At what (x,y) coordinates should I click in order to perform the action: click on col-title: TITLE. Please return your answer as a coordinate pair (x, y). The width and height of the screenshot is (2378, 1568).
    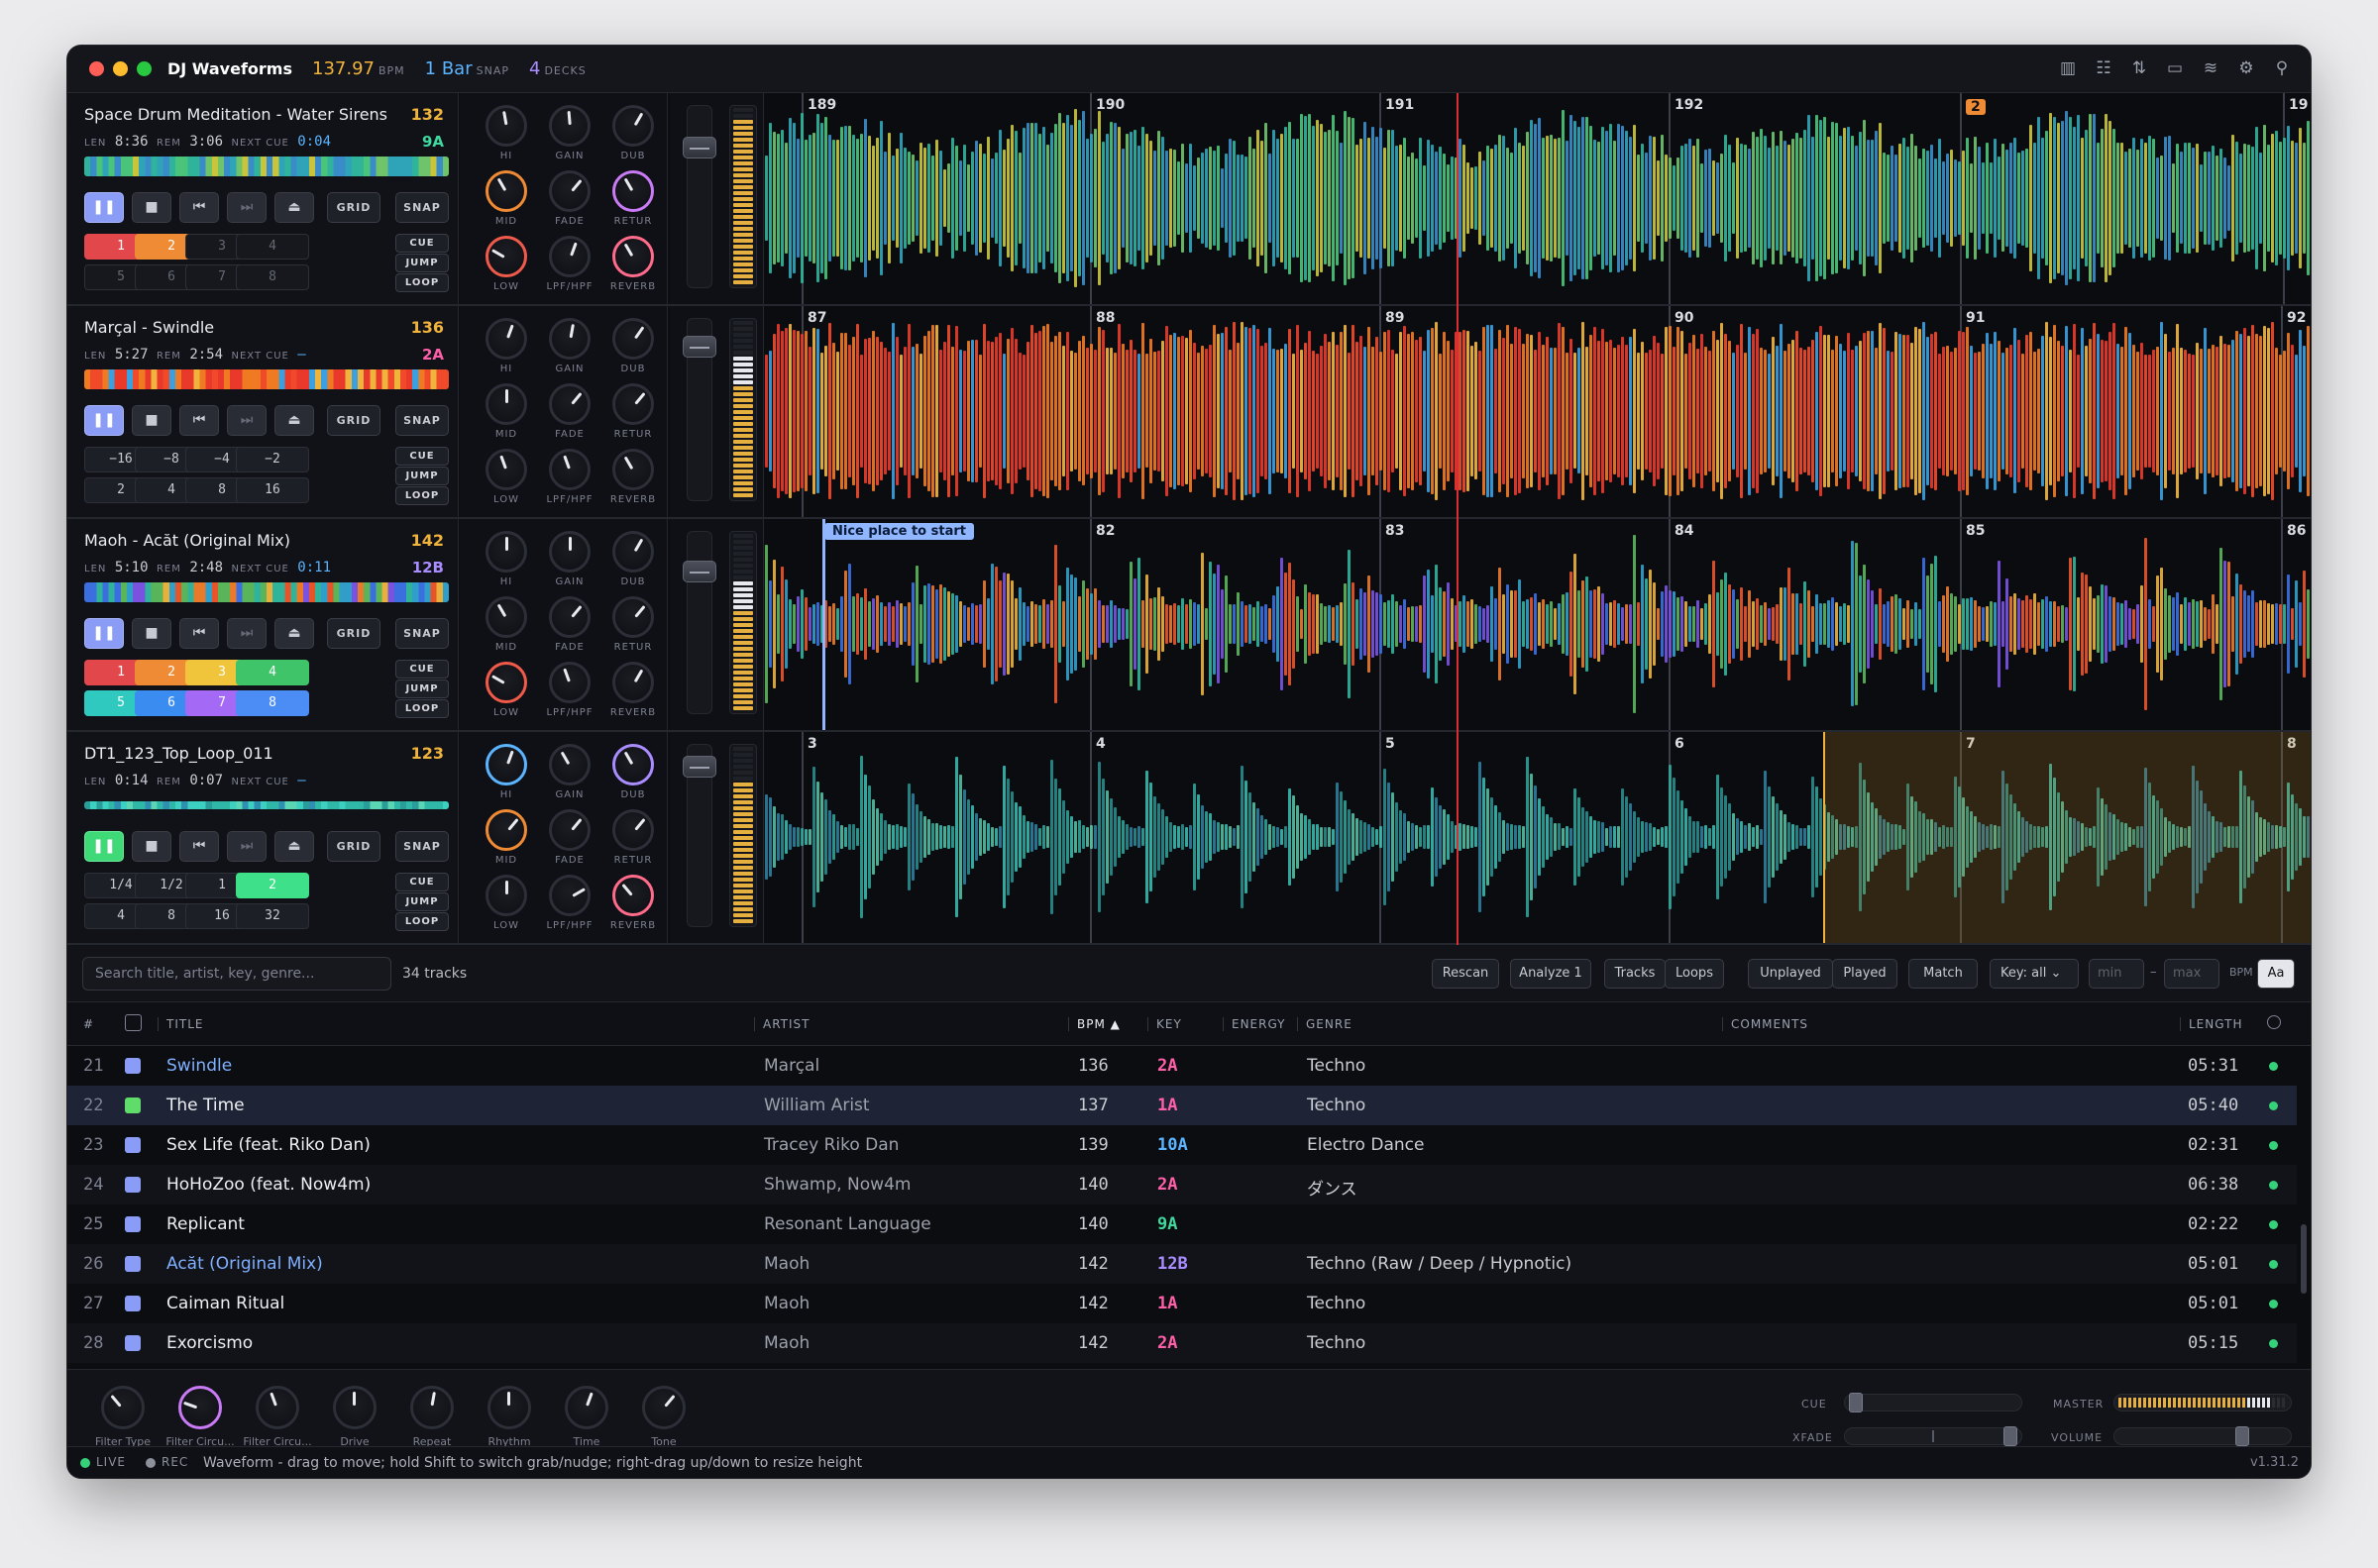
    Looking at the image, I should click on (180, 1024).